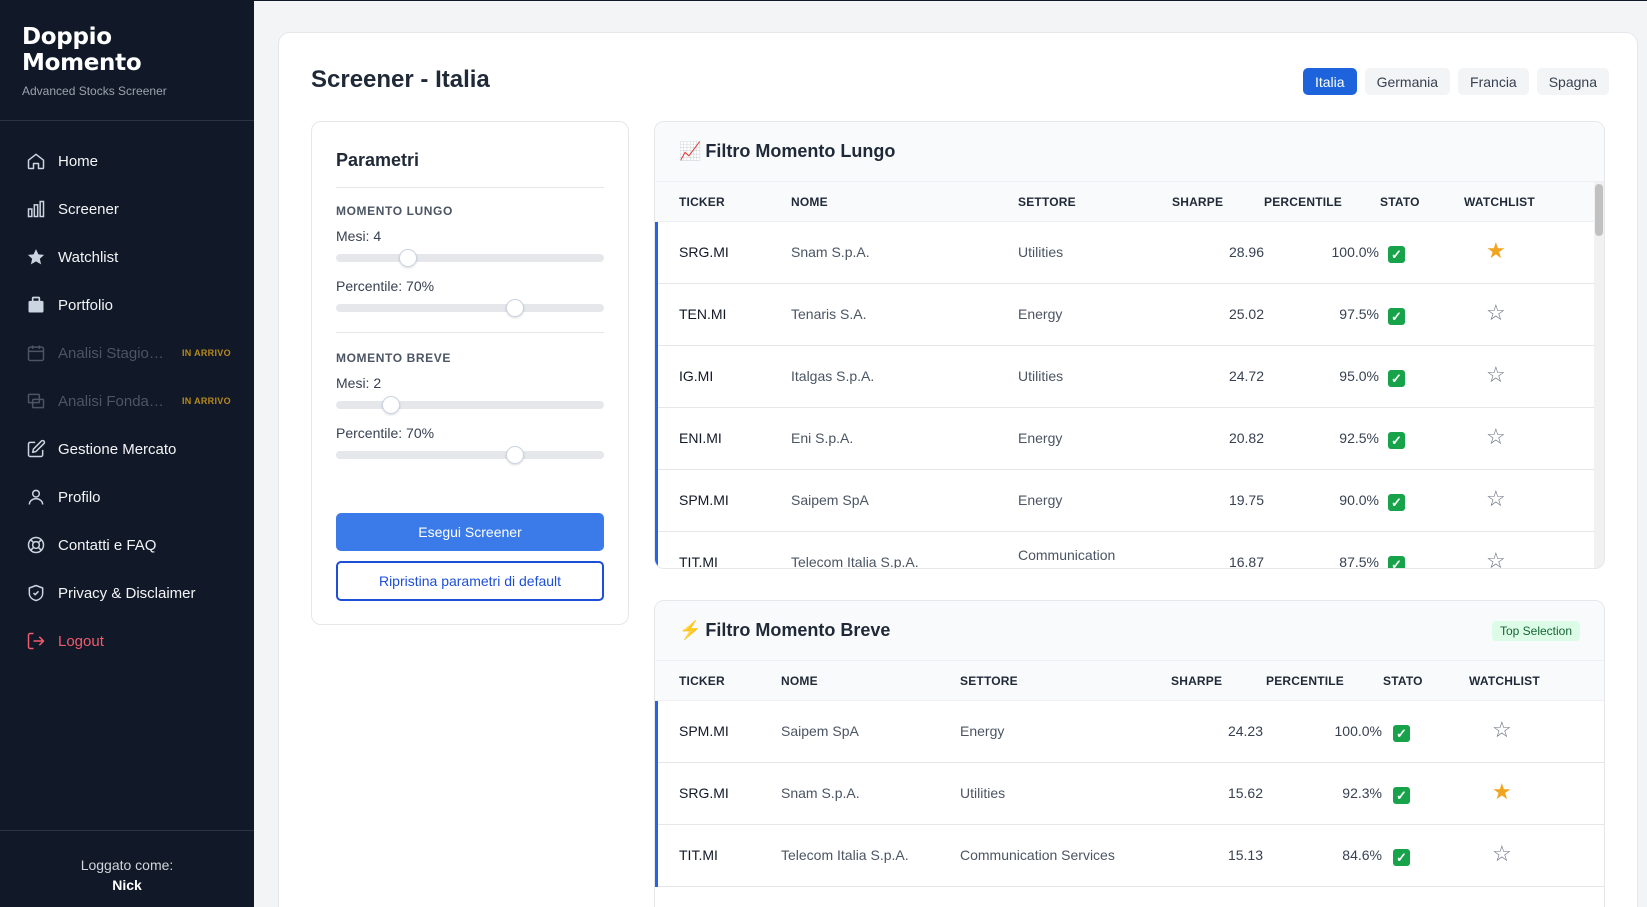 Image resolution: width=1647 pixels, height=907 pixels. I want to click on table-header-bar: ⚡ Filtro Momento Breve Top Selection, so click(1129, 631).